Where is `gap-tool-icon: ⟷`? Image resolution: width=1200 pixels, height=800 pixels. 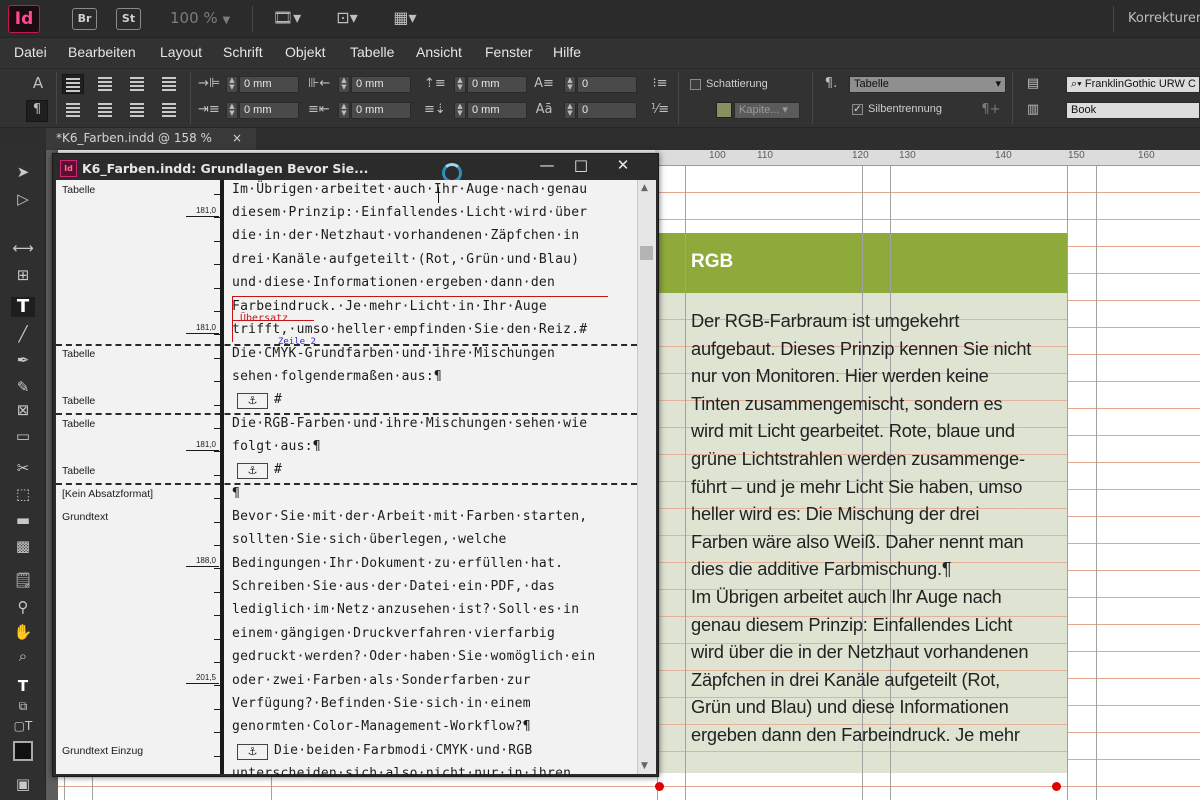 gap-tool-icon: ⟷ is located at coordinates (23, 248).